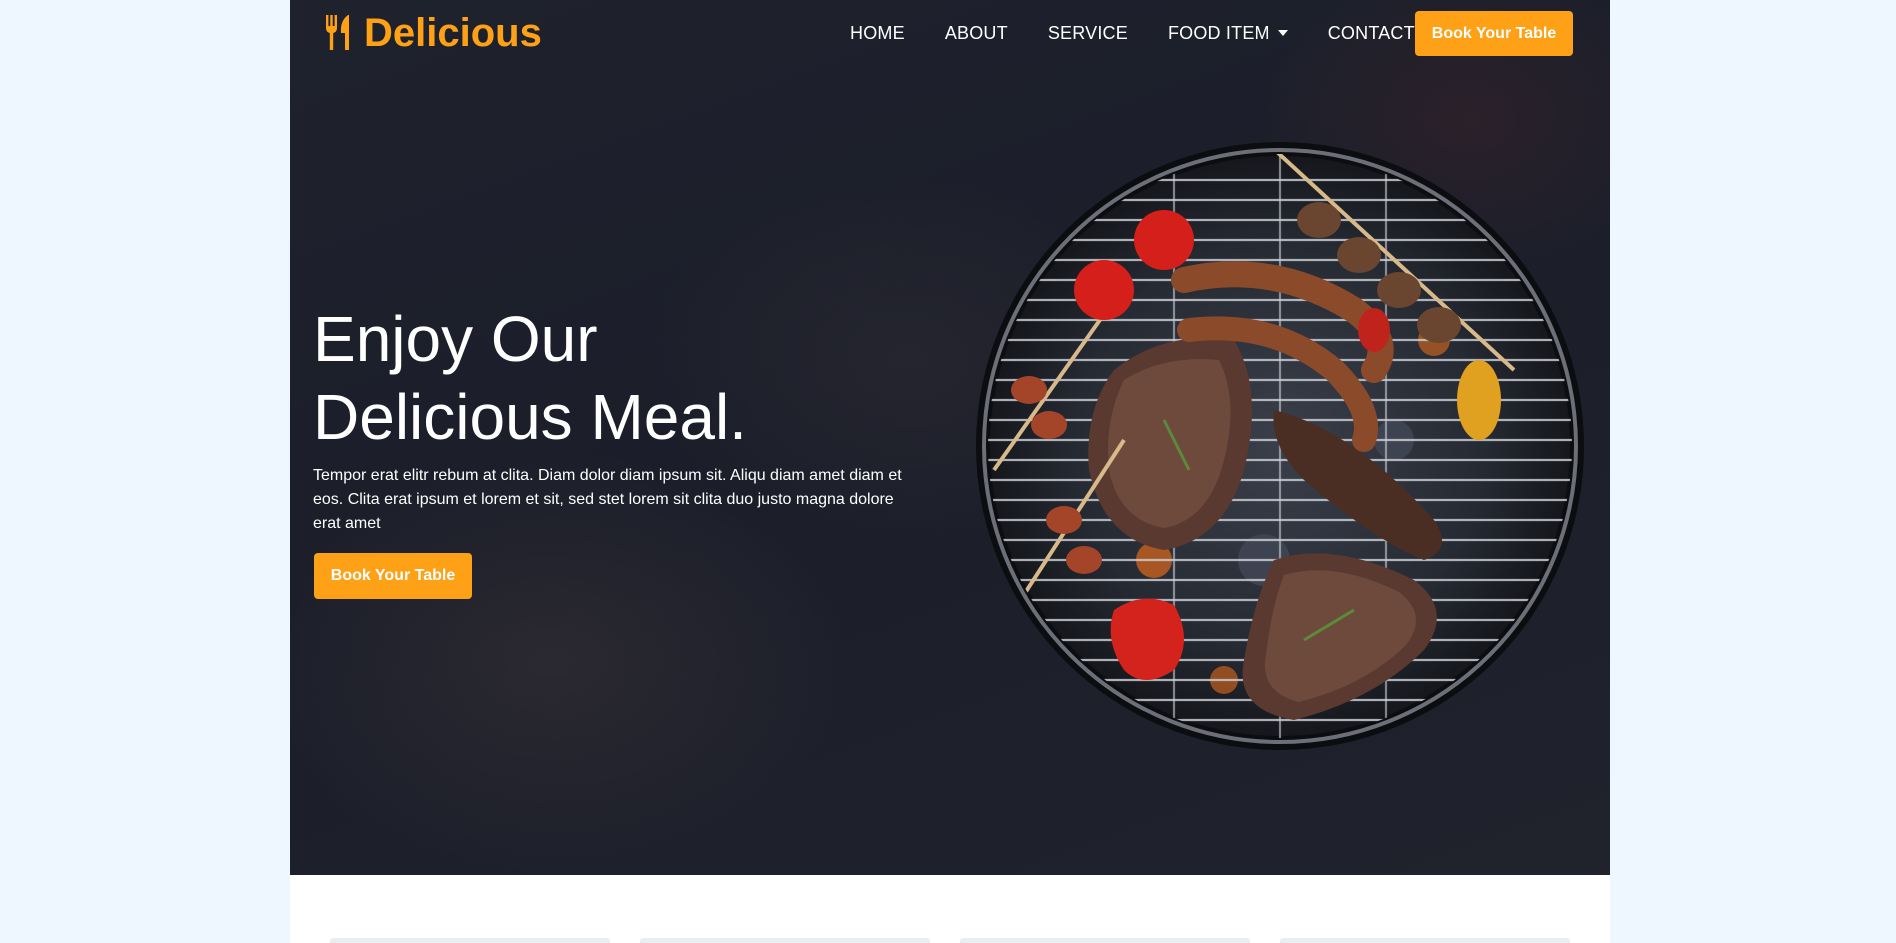  I want to click on nav-home: HOME, so click(877, 33).